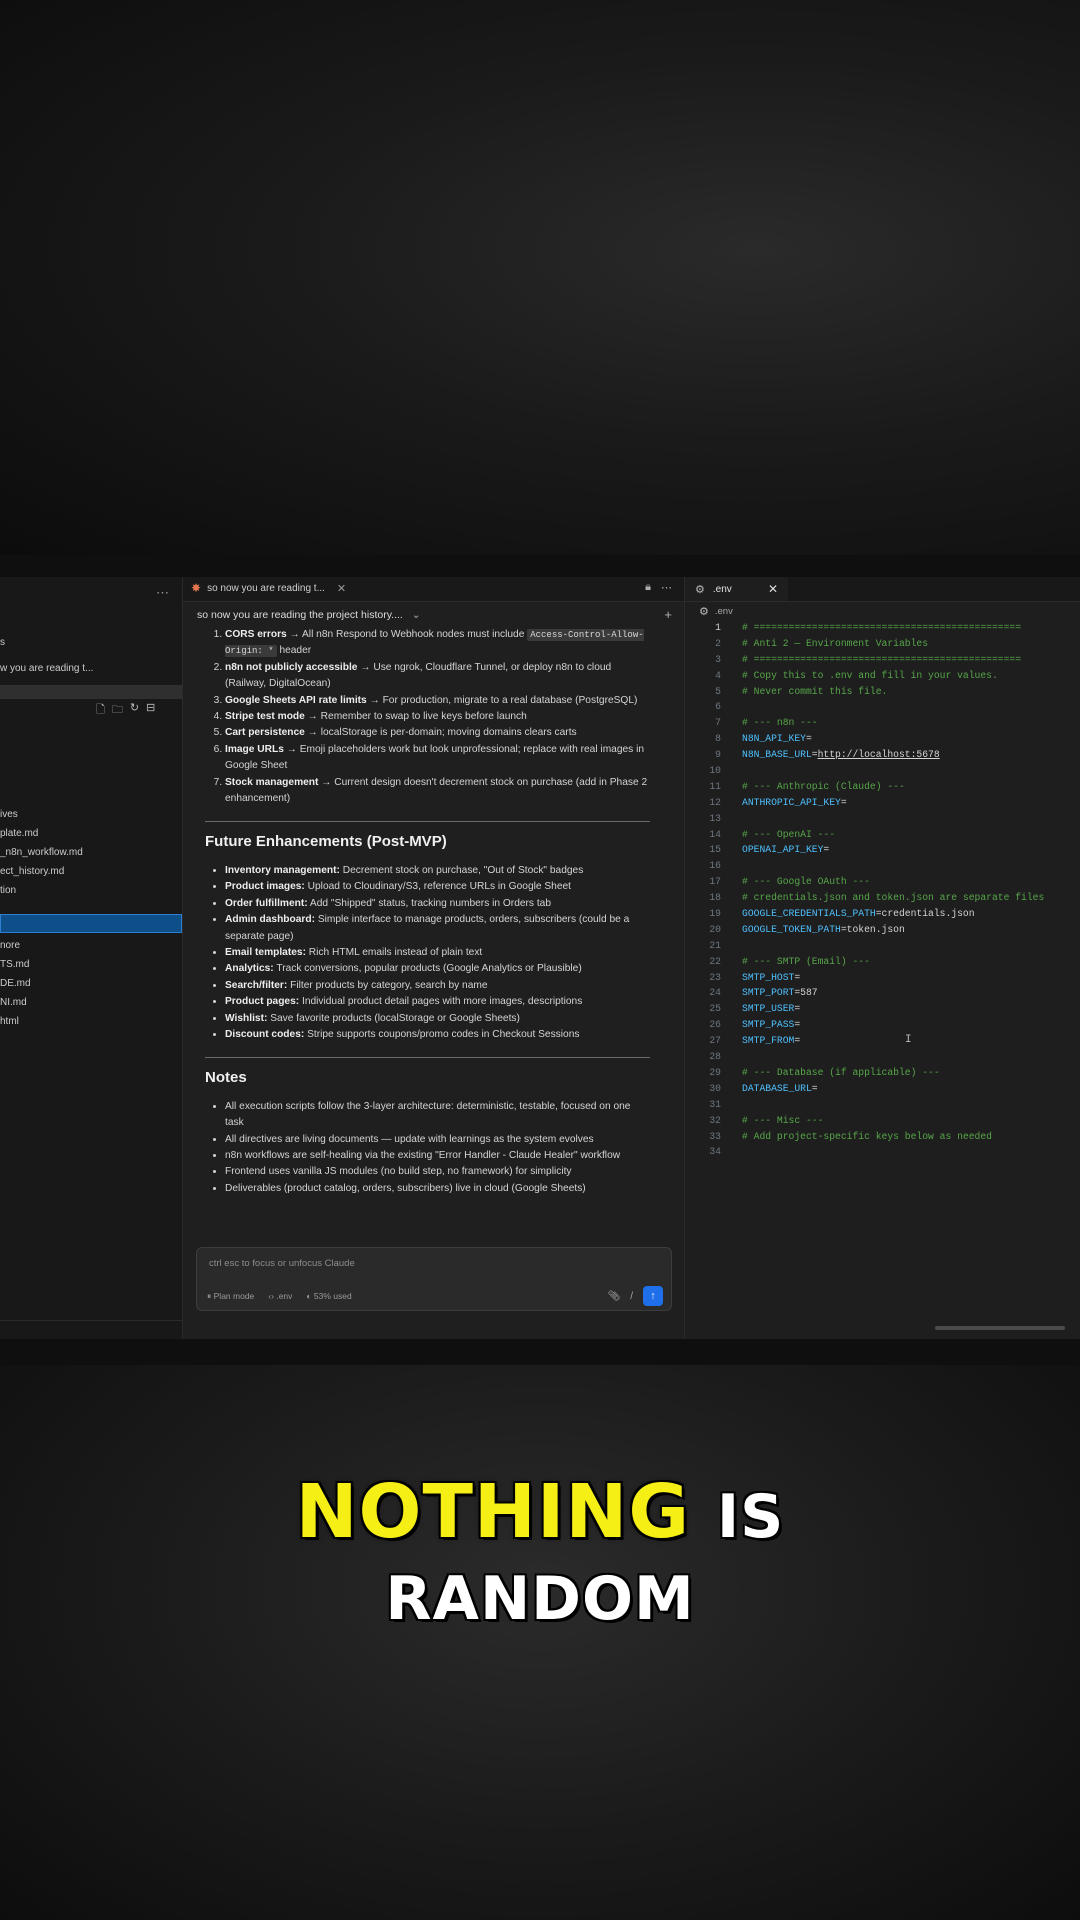 The width and height of the screenshot is (1080, 1920). Describe the element at coordinates (653, 1296) in the screenshot. I see `send-button: ↑` at that location.